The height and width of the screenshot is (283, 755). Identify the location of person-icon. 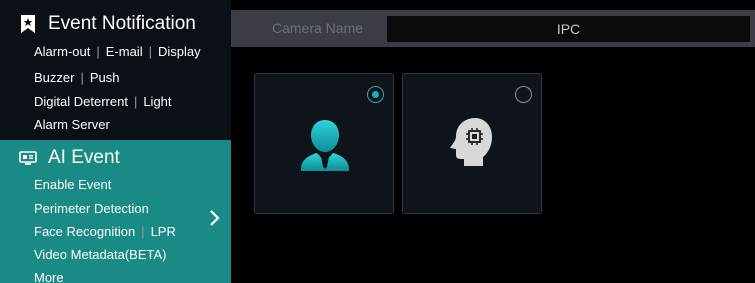
(325, 147).